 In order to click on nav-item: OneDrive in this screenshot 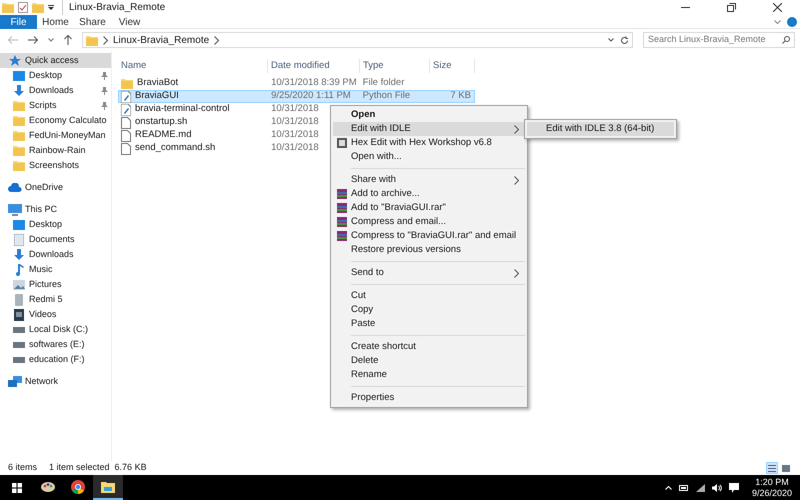, I will do `click(55, 187)`.